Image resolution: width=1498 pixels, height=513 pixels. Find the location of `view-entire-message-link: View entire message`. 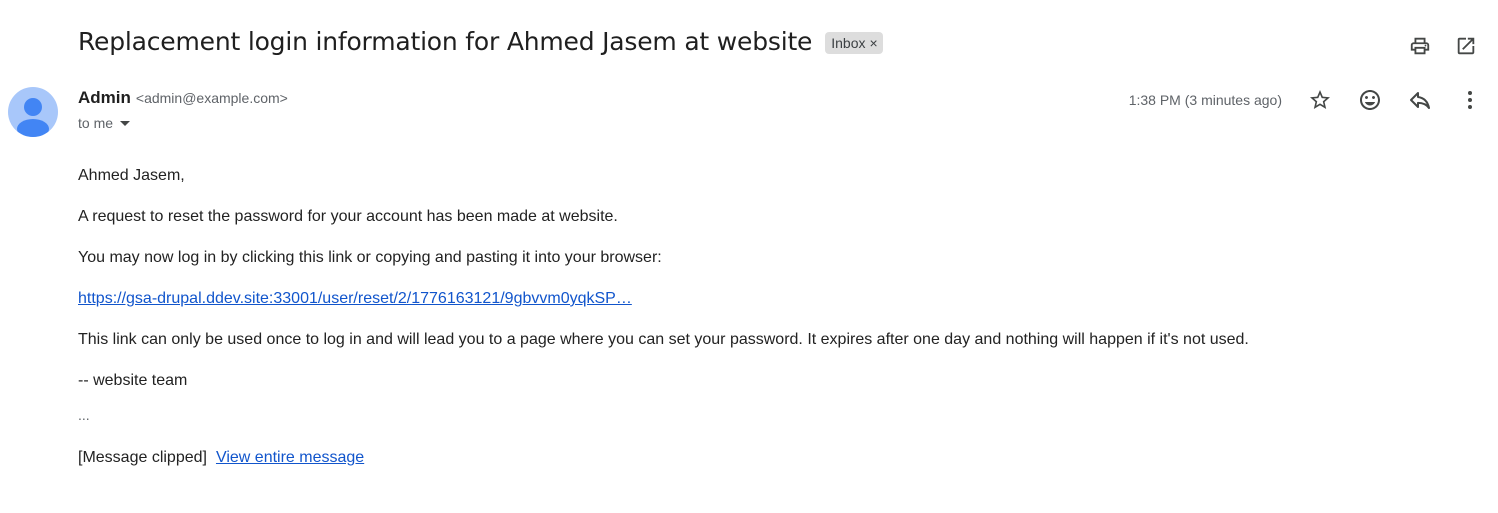

view-entire-message-link: View entire message is located at coordinates (290, 457).